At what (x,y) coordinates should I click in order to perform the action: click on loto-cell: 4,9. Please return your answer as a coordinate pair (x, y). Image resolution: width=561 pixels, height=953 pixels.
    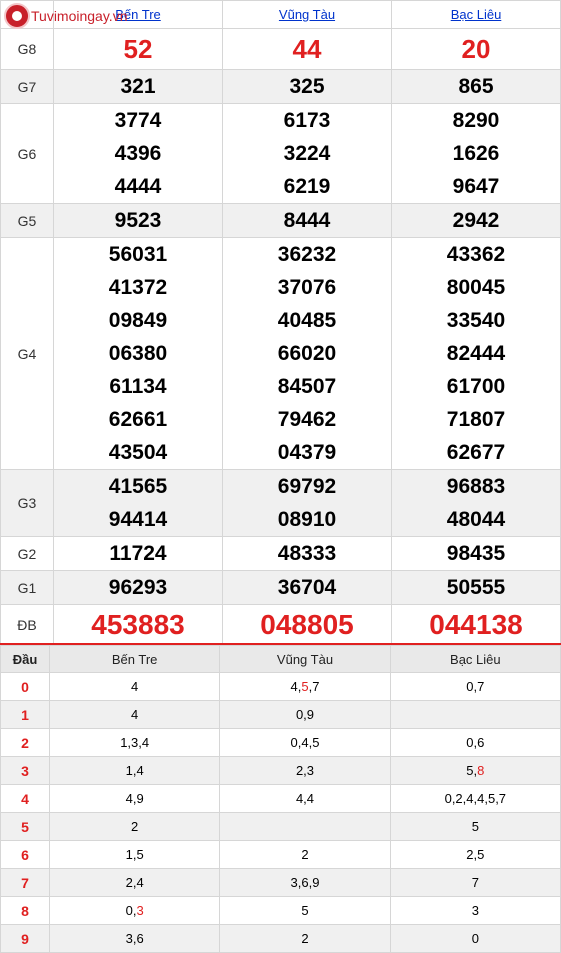
    Looking at the image, I should click on (134, 798).